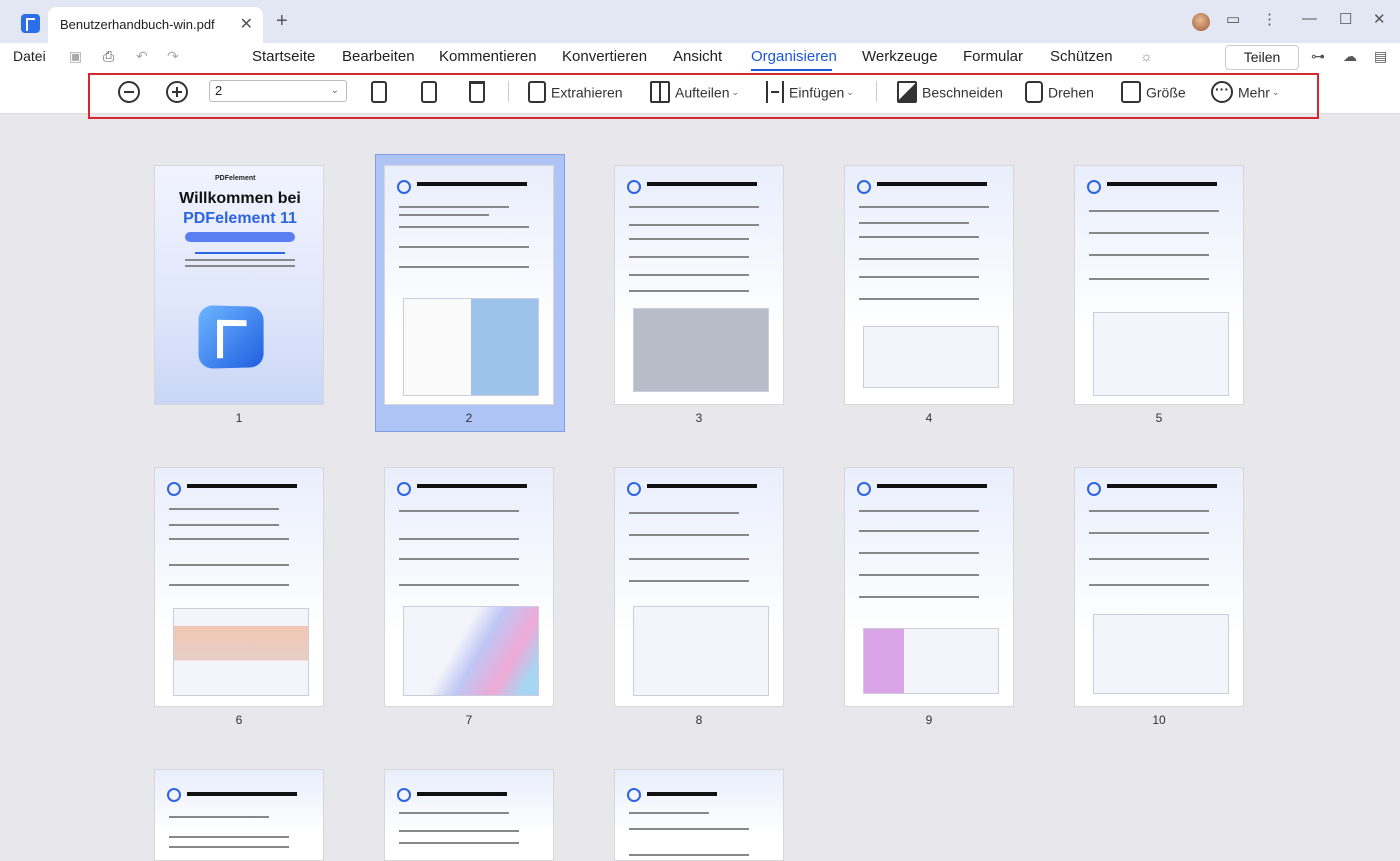 This screenshot has height=861, width=1400. Describe the element at coordinates (1081, 56) in the screenshot. I see `menu-protect: Schützen` at that location.